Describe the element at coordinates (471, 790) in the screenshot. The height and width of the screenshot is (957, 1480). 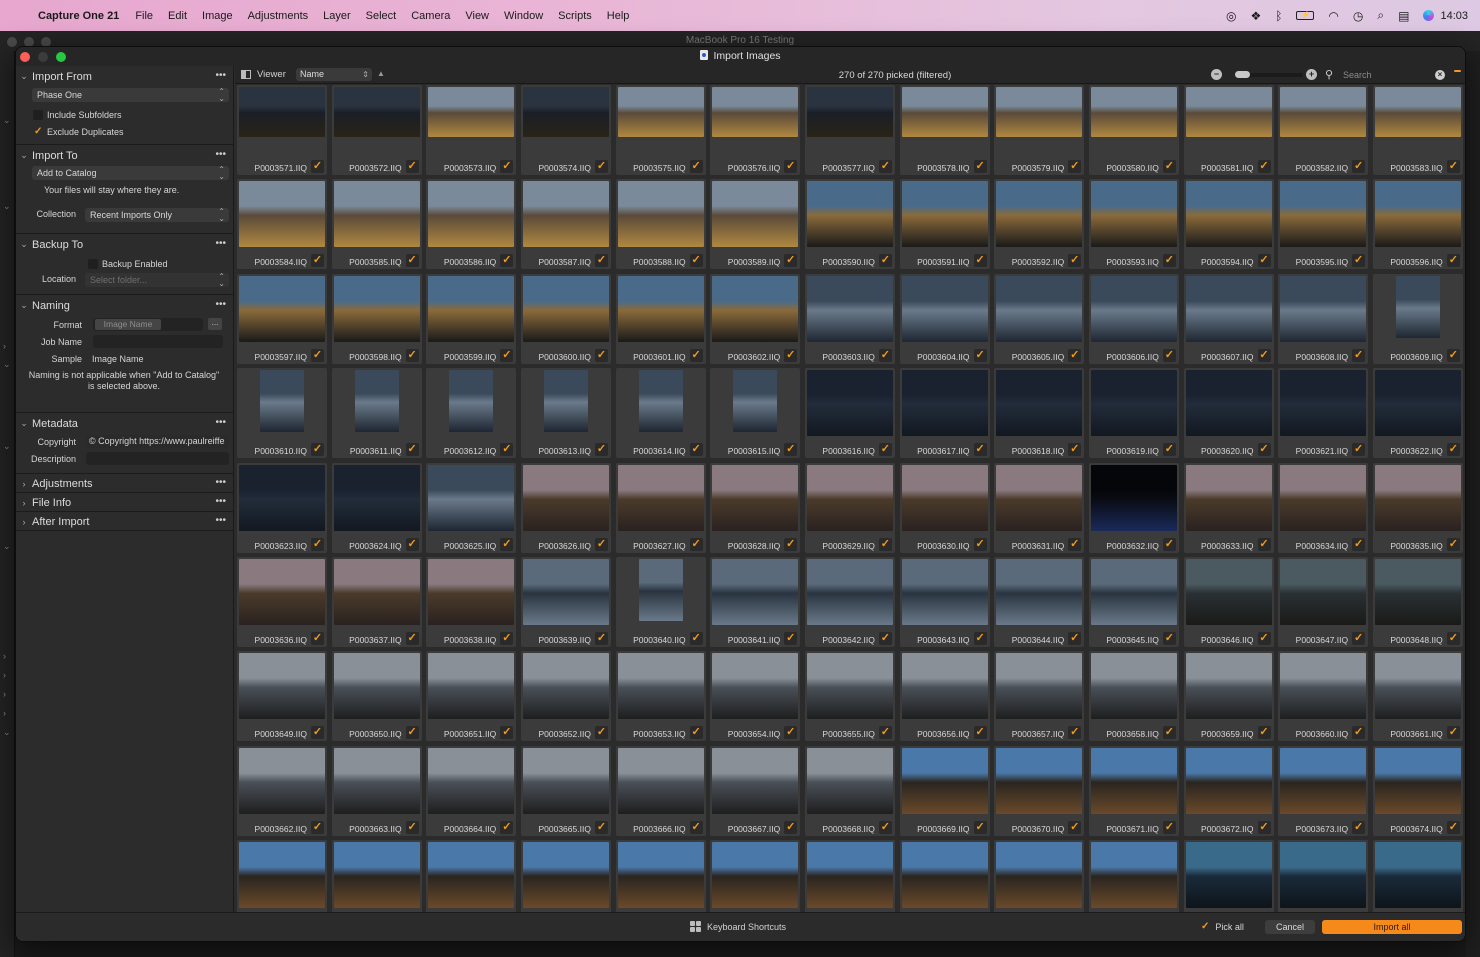
I see `thumbnail-cell: P0003664.IIQ ✓` at that location.